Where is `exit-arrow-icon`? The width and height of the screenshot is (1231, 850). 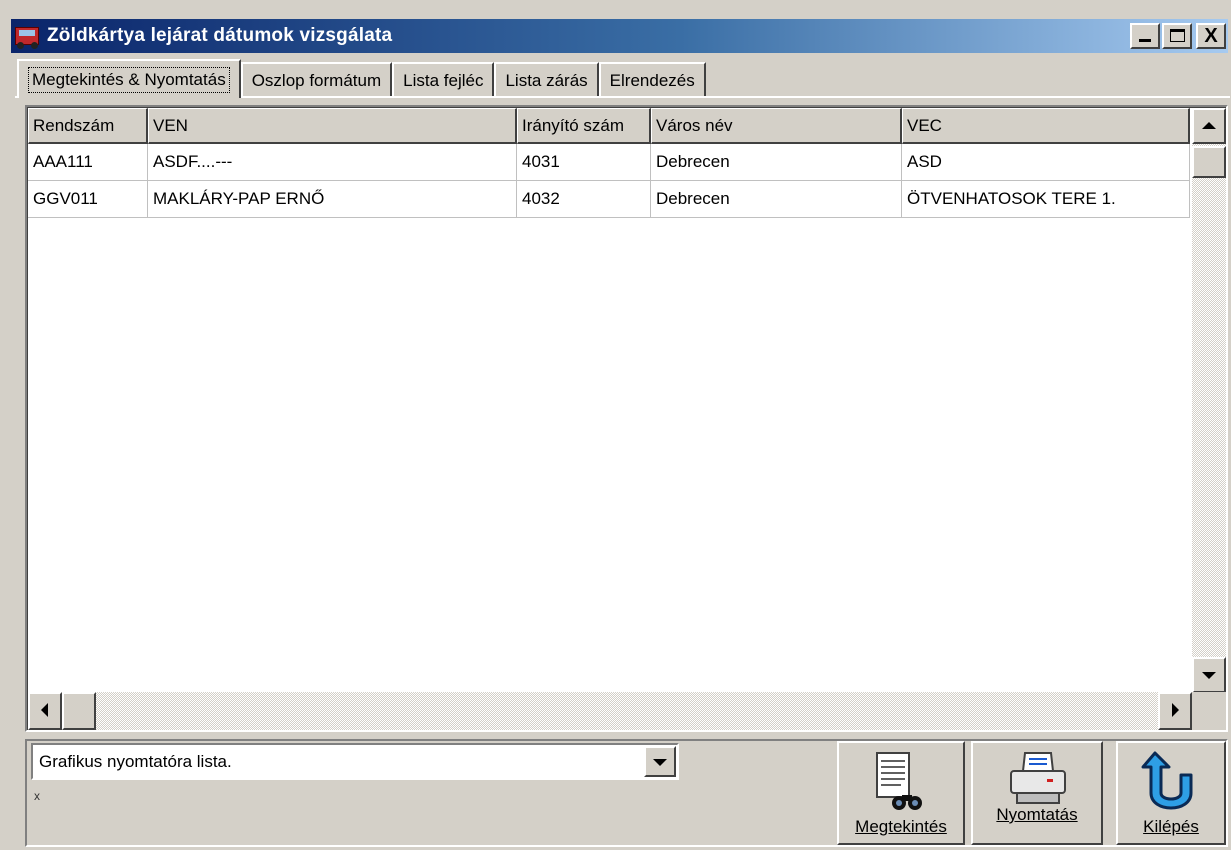
exit-arrow-icon is located at coordinates (1167, 780).